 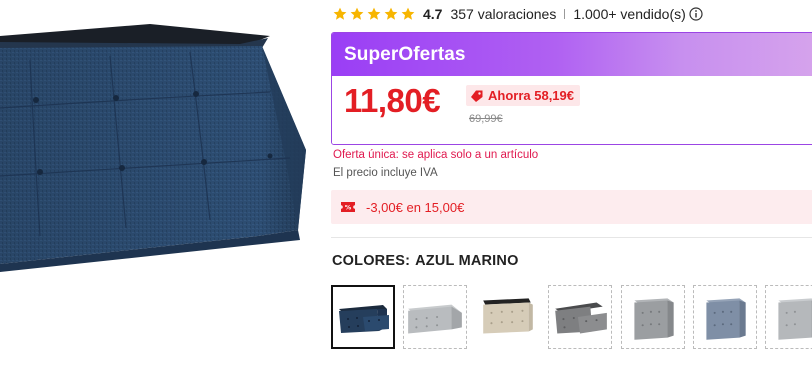 What do you see at coordinates (629, 14) in the screenshot?
I see `sold-count: 1.000+ vendido(s)` at bounding box center [629, 14].